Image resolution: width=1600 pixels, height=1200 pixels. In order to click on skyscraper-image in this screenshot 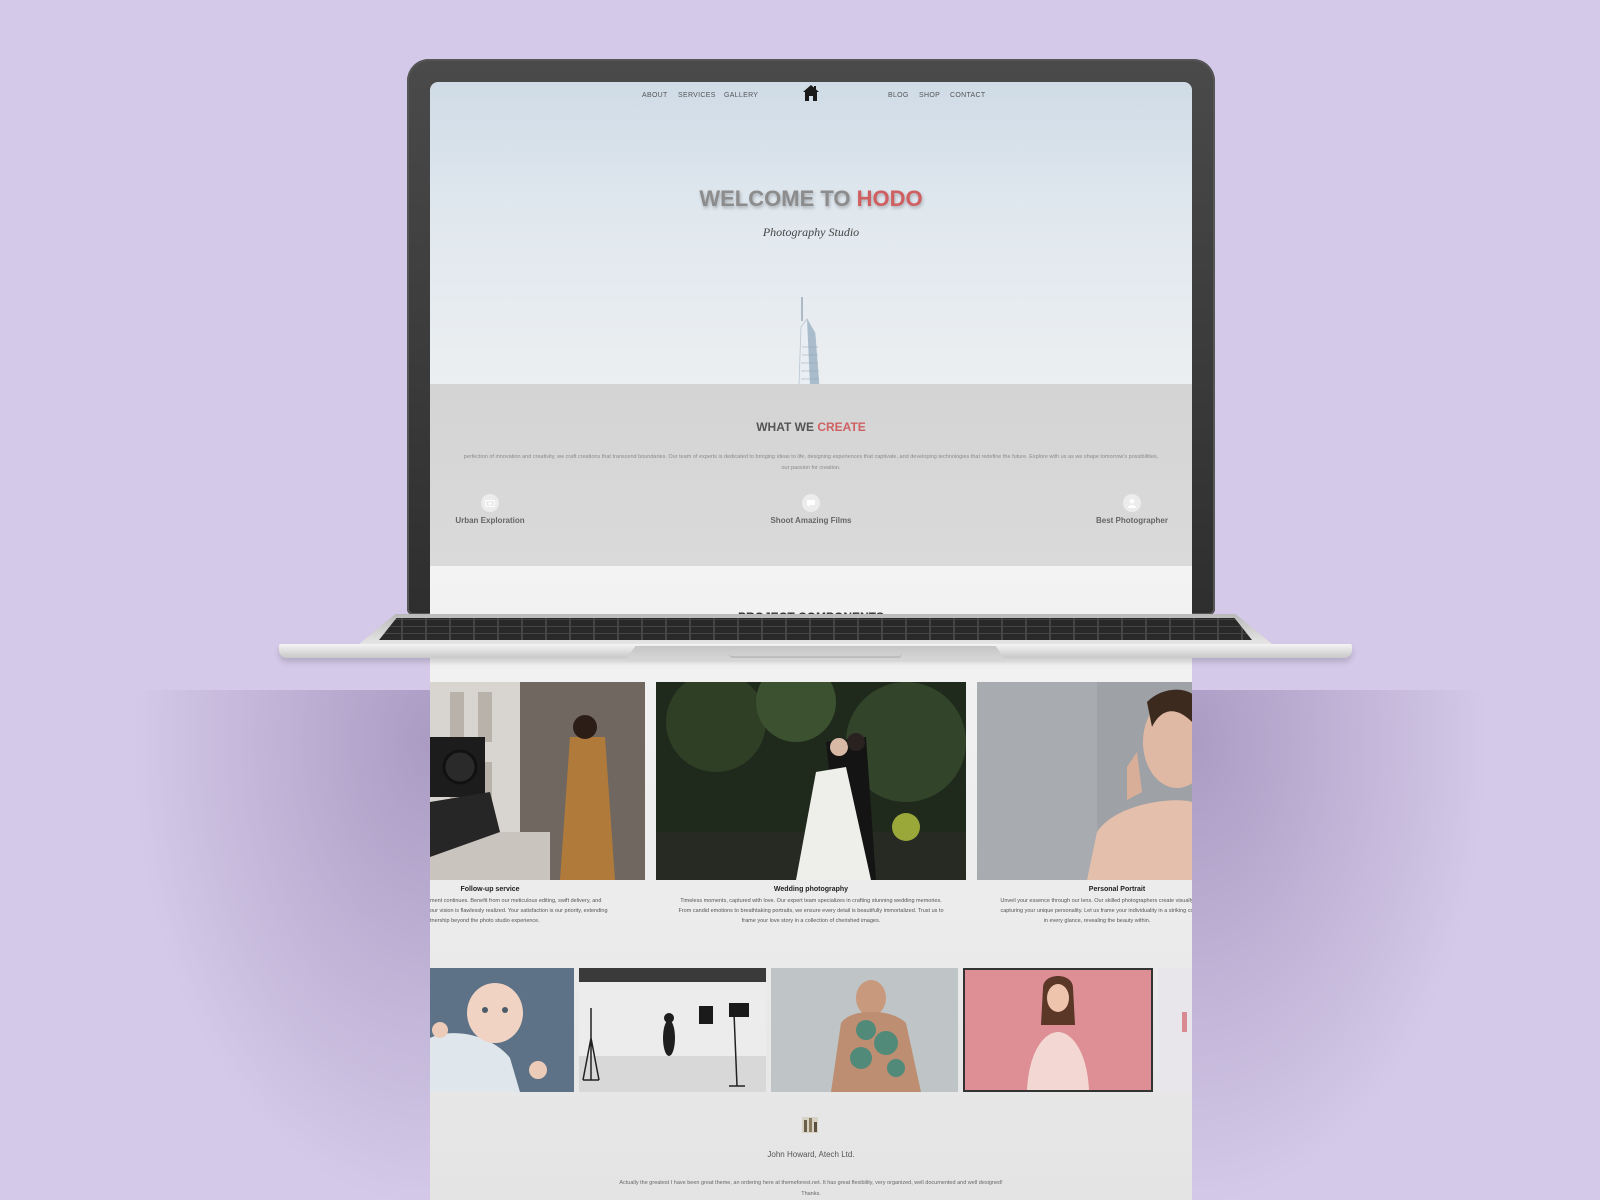, I will do `click(809, 341)`.